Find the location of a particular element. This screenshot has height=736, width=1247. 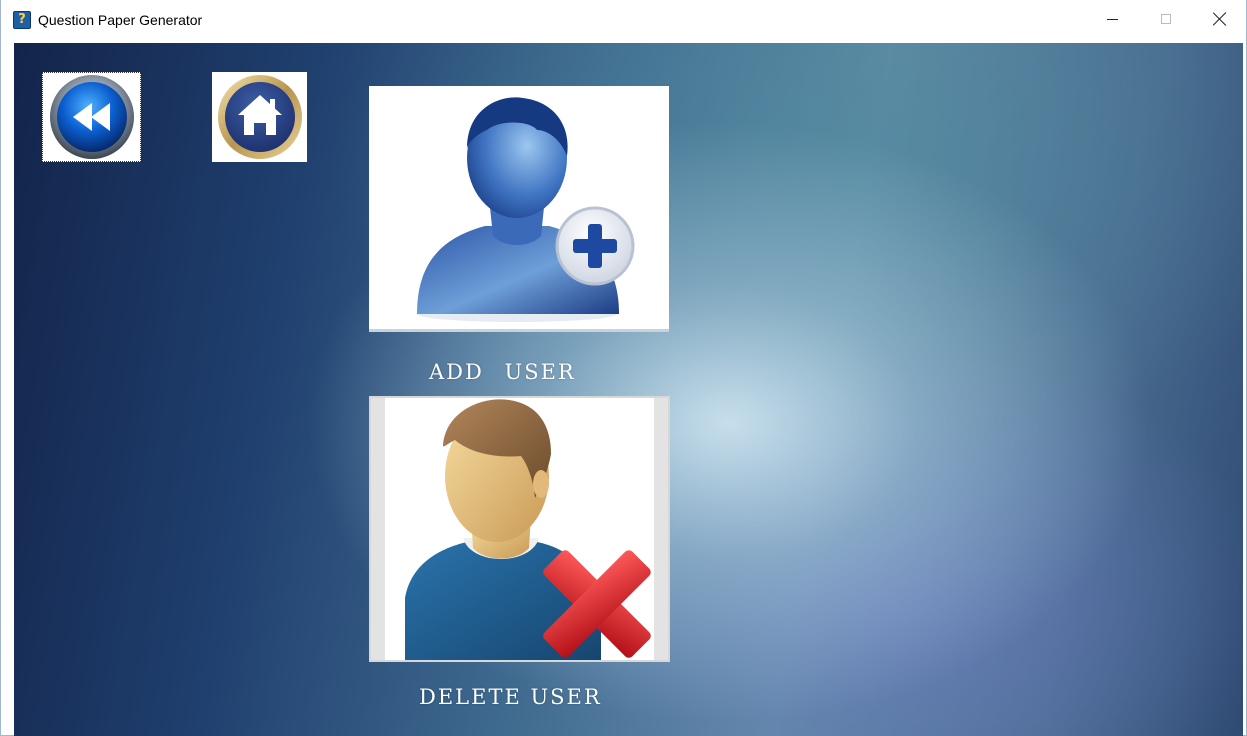

back-button is located at coordinates (91, 117).